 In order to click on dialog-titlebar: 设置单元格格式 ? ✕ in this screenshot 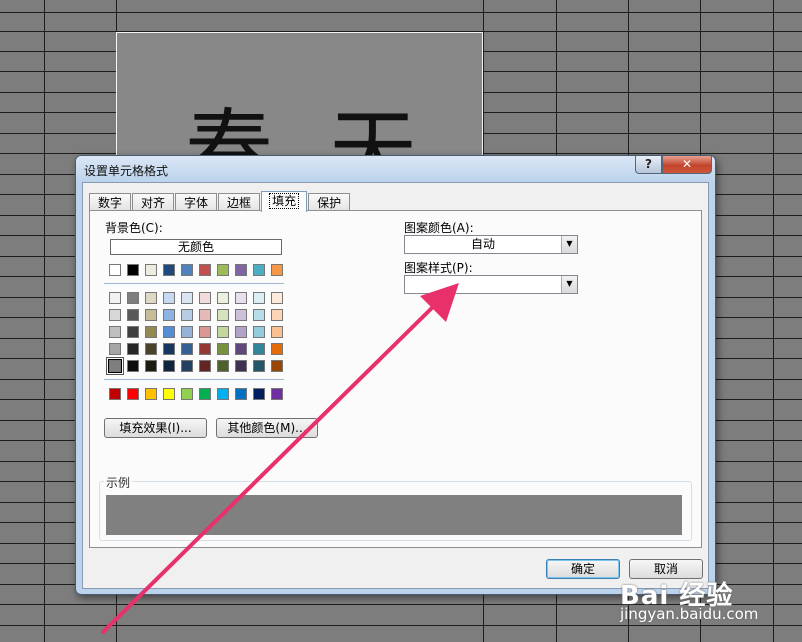, I will do `click(395, 169)`.